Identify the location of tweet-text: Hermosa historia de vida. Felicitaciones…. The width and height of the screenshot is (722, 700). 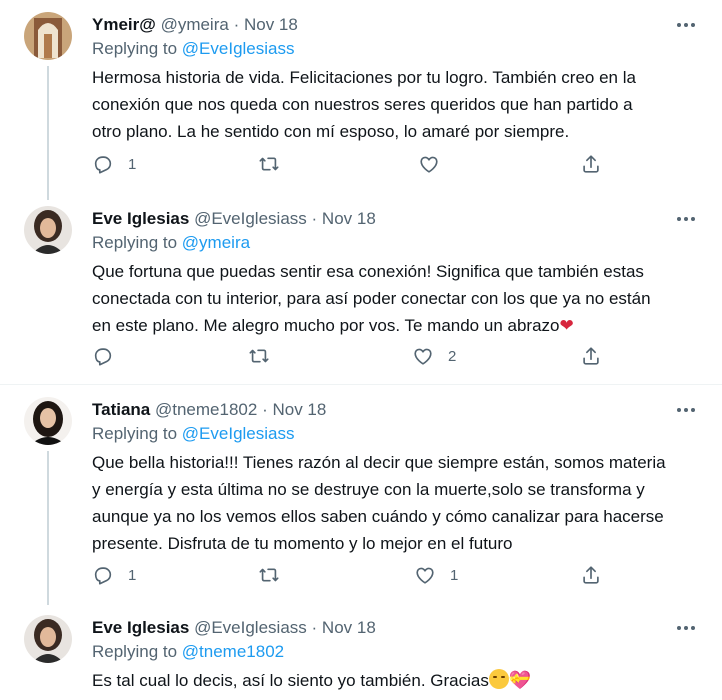
(397, 104).